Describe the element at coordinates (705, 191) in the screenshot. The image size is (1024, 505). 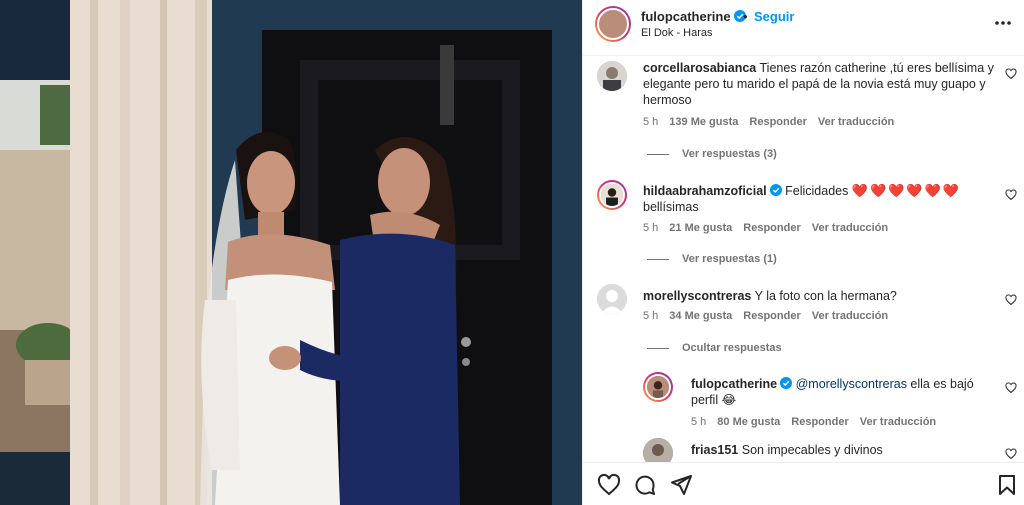
I see `commenter-username: hildaabrahamzoficial` at that location.